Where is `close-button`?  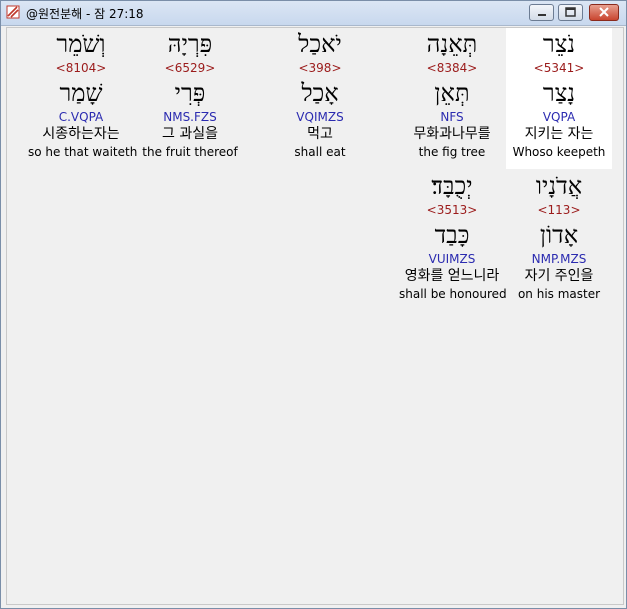 close-button is located at coordinates (604, 12).